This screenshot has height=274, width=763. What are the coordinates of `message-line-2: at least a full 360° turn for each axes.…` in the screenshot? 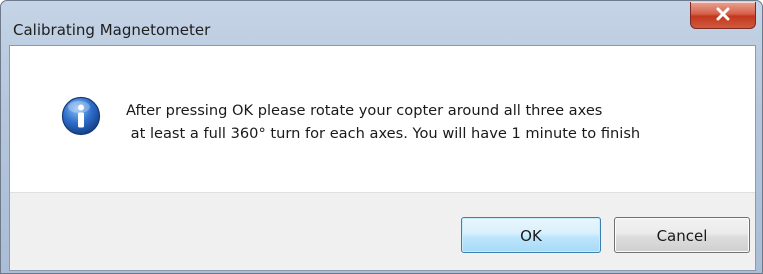 It's located at (383, 133).